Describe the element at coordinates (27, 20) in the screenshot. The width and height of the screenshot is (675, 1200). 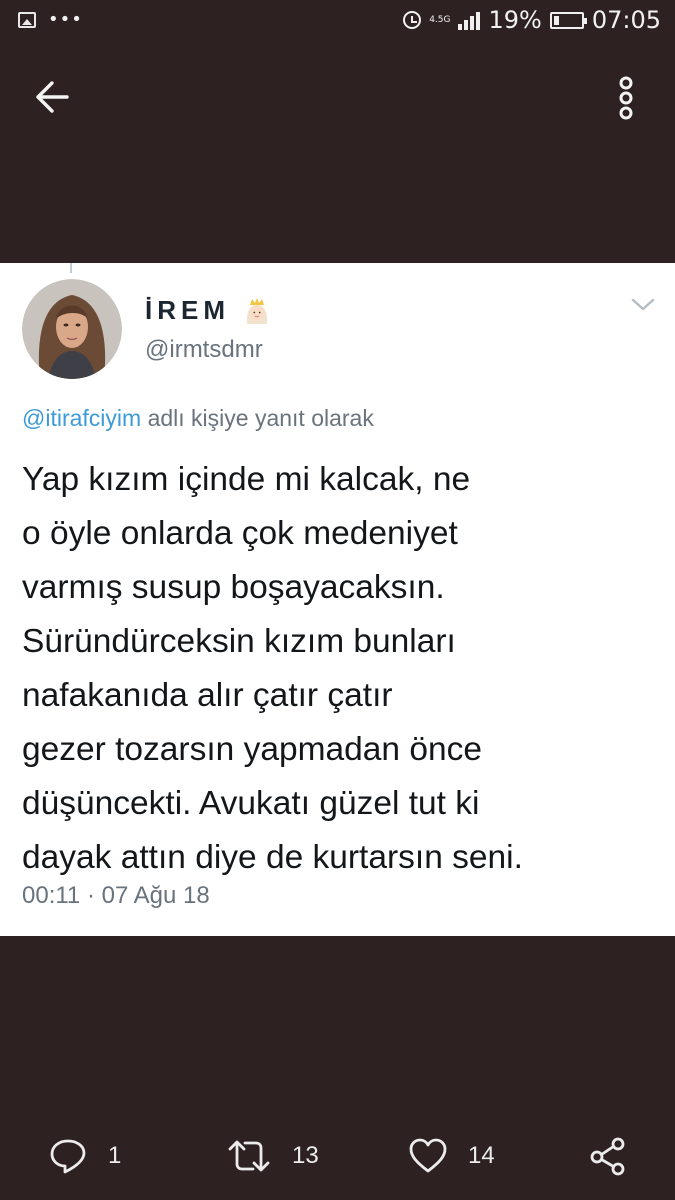
I see `gallery-notification-icon` at that location.